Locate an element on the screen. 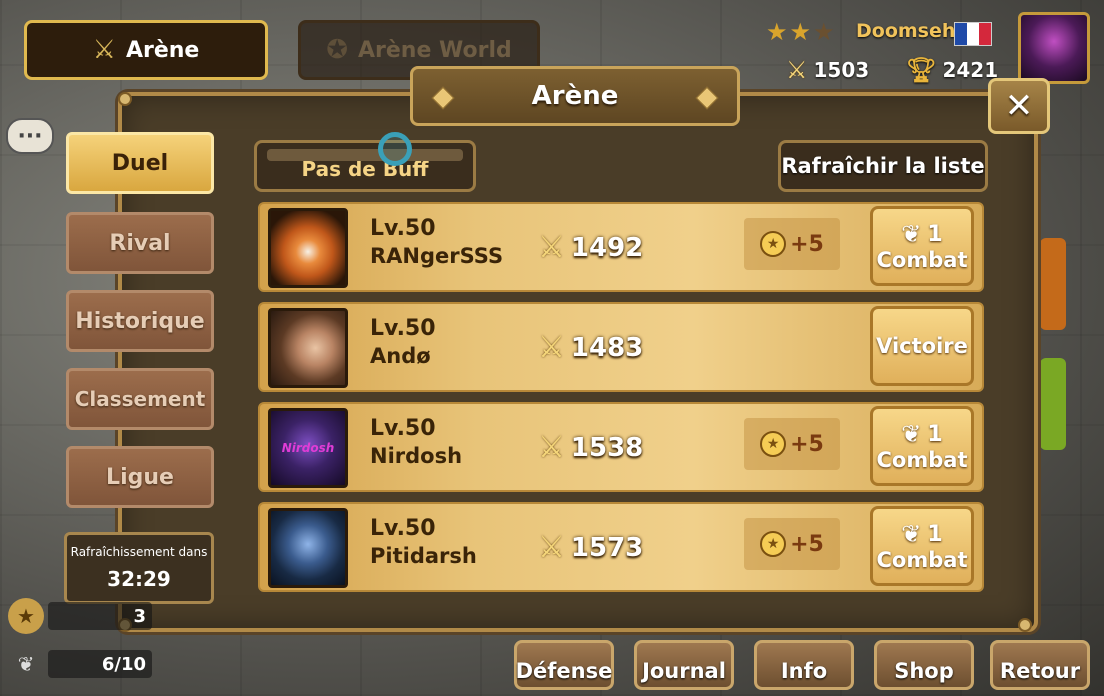 The height and width of the screenshot is (696, 1104). info-button: Info is located at coordinates (804, 665).